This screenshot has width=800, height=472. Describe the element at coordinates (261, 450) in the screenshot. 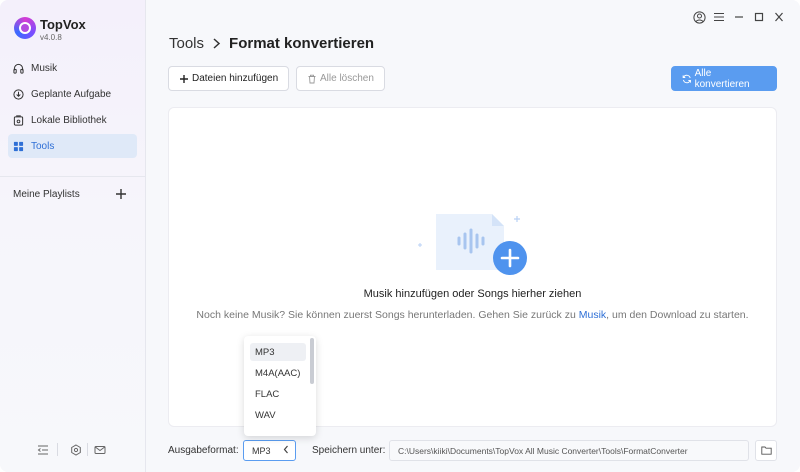

I see `output-format-value: MP3` at that location.